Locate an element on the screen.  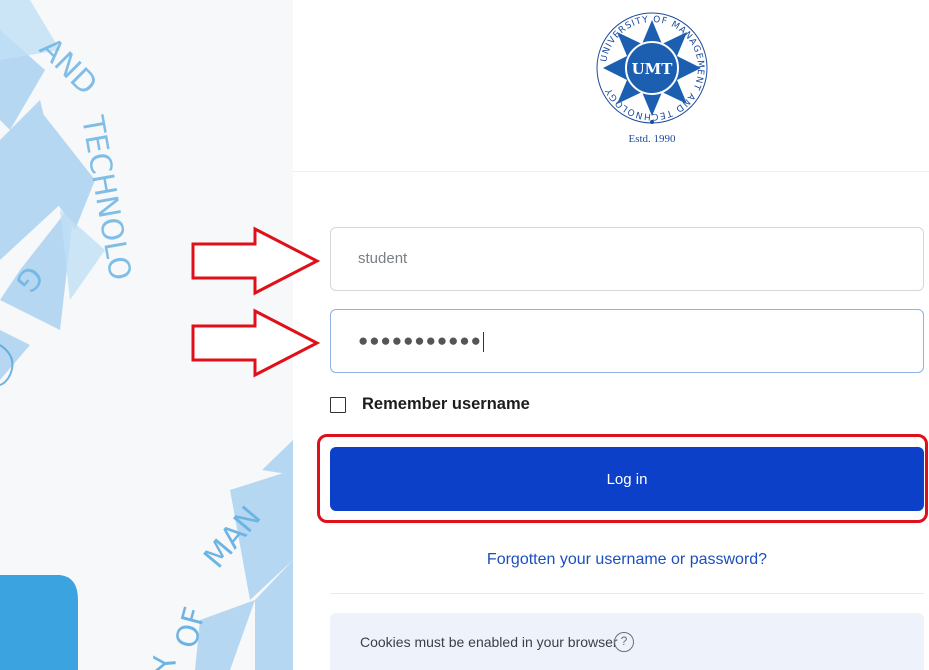
remember-username: Remember username is located at coordinates (430, 404).